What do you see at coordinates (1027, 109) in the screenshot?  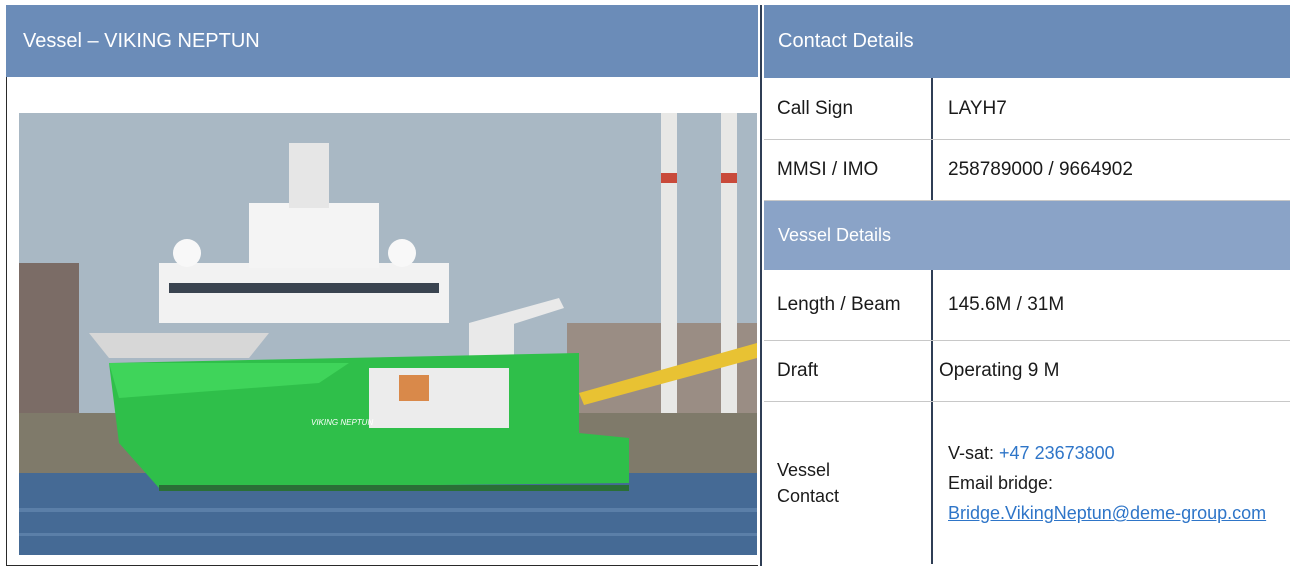 I see `row-call-sign: Call Sign LAYH7` at bounding box center [1027, 109].